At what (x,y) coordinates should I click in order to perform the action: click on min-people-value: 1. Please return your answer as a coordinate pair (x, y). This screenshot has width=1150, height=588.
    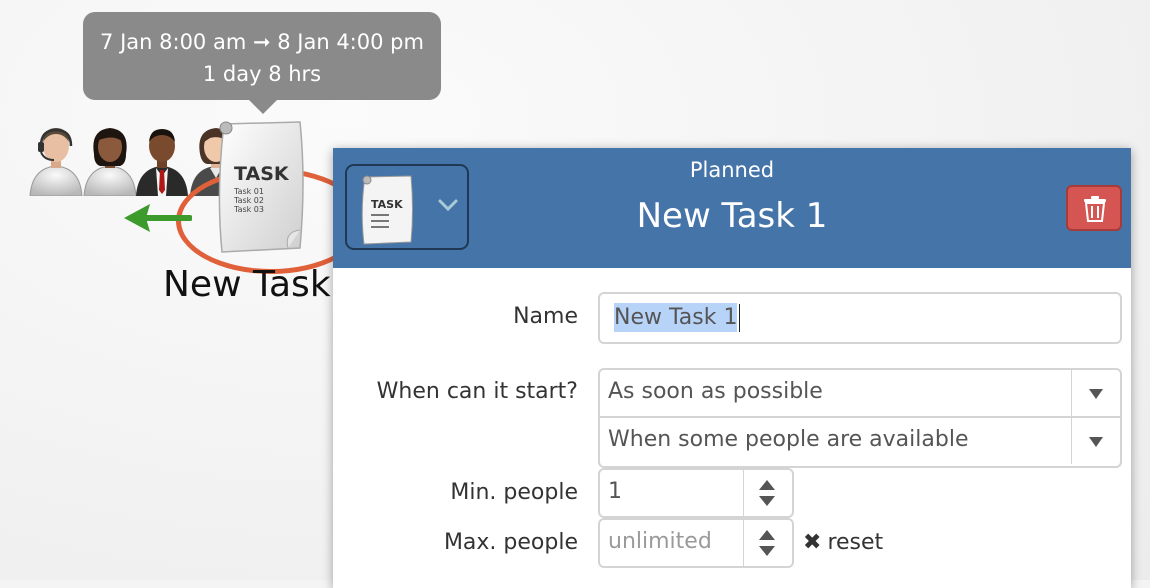
    Looking at the image, I should click on (615, 491).